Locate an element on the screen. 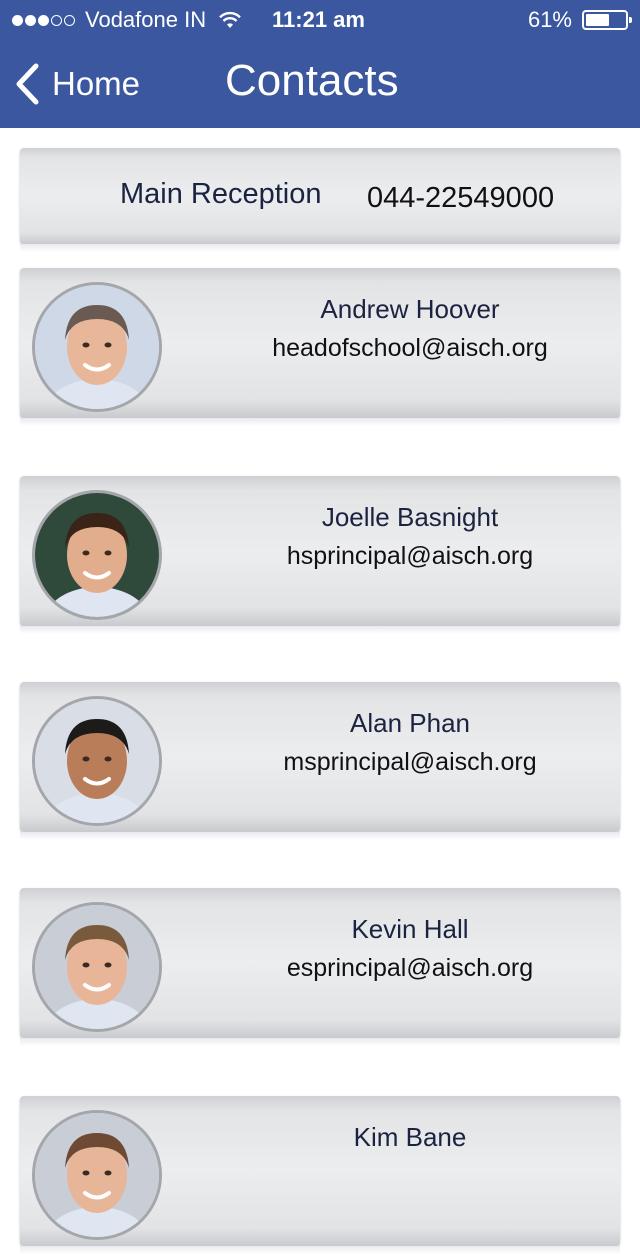  reception-label: Main Reception is located at coordinates (221, 194).